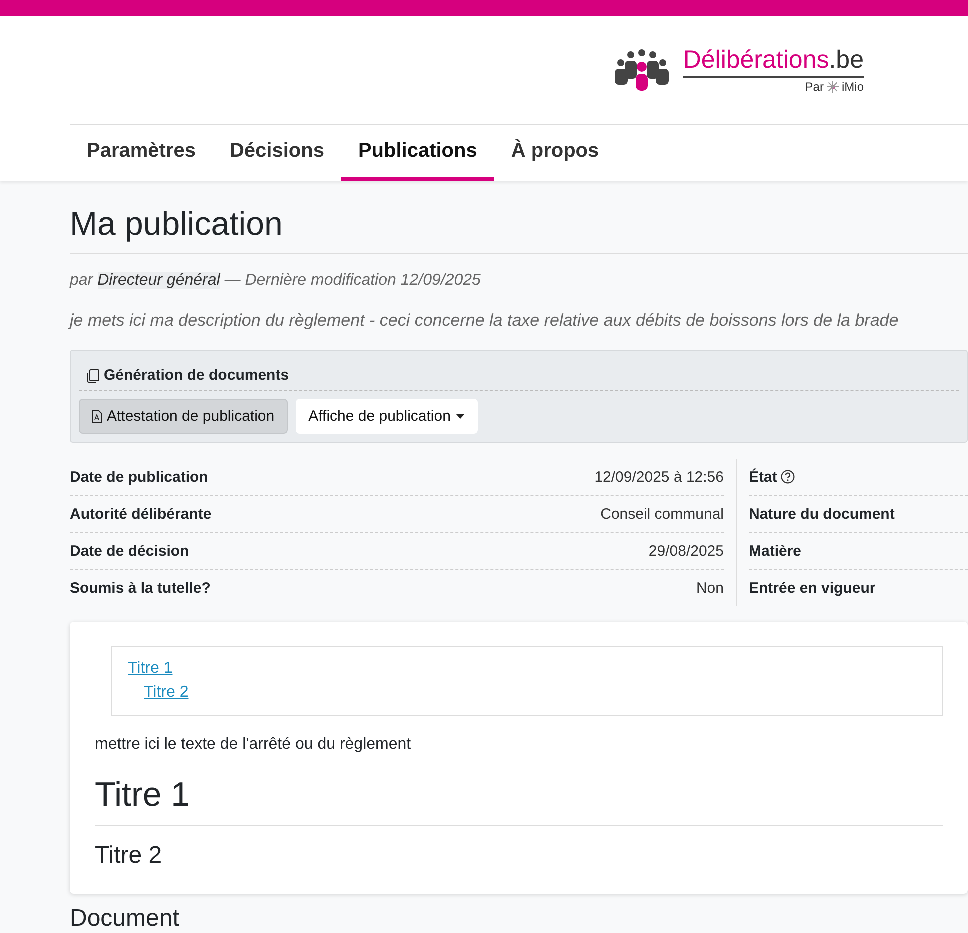  Describe the element at coordinates (814, 87) in the screenshot. I see `logo-by: Par` at that location.